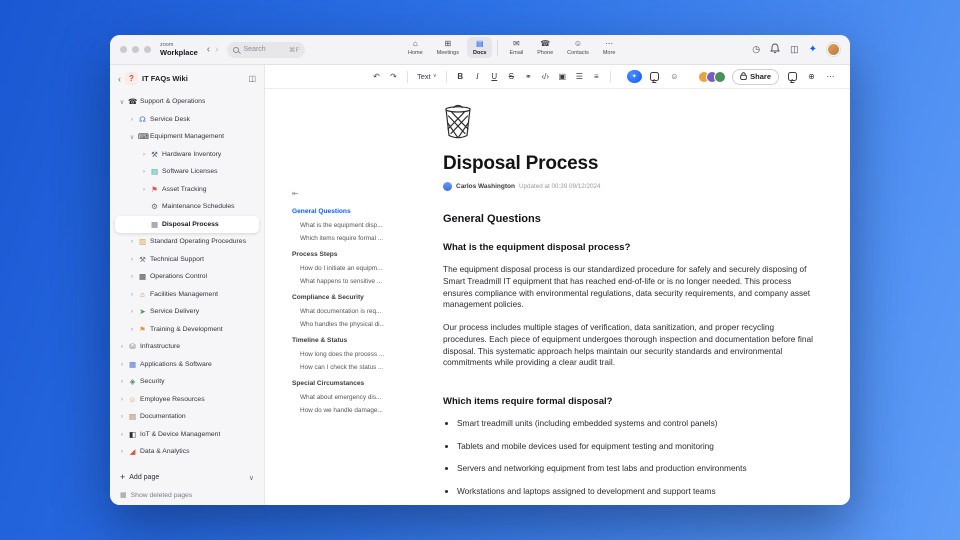 This screenshot has height=540, width=960. I want to click on sidebar-item-operations-control: › ▦ Operations Control, so click(187, 277).